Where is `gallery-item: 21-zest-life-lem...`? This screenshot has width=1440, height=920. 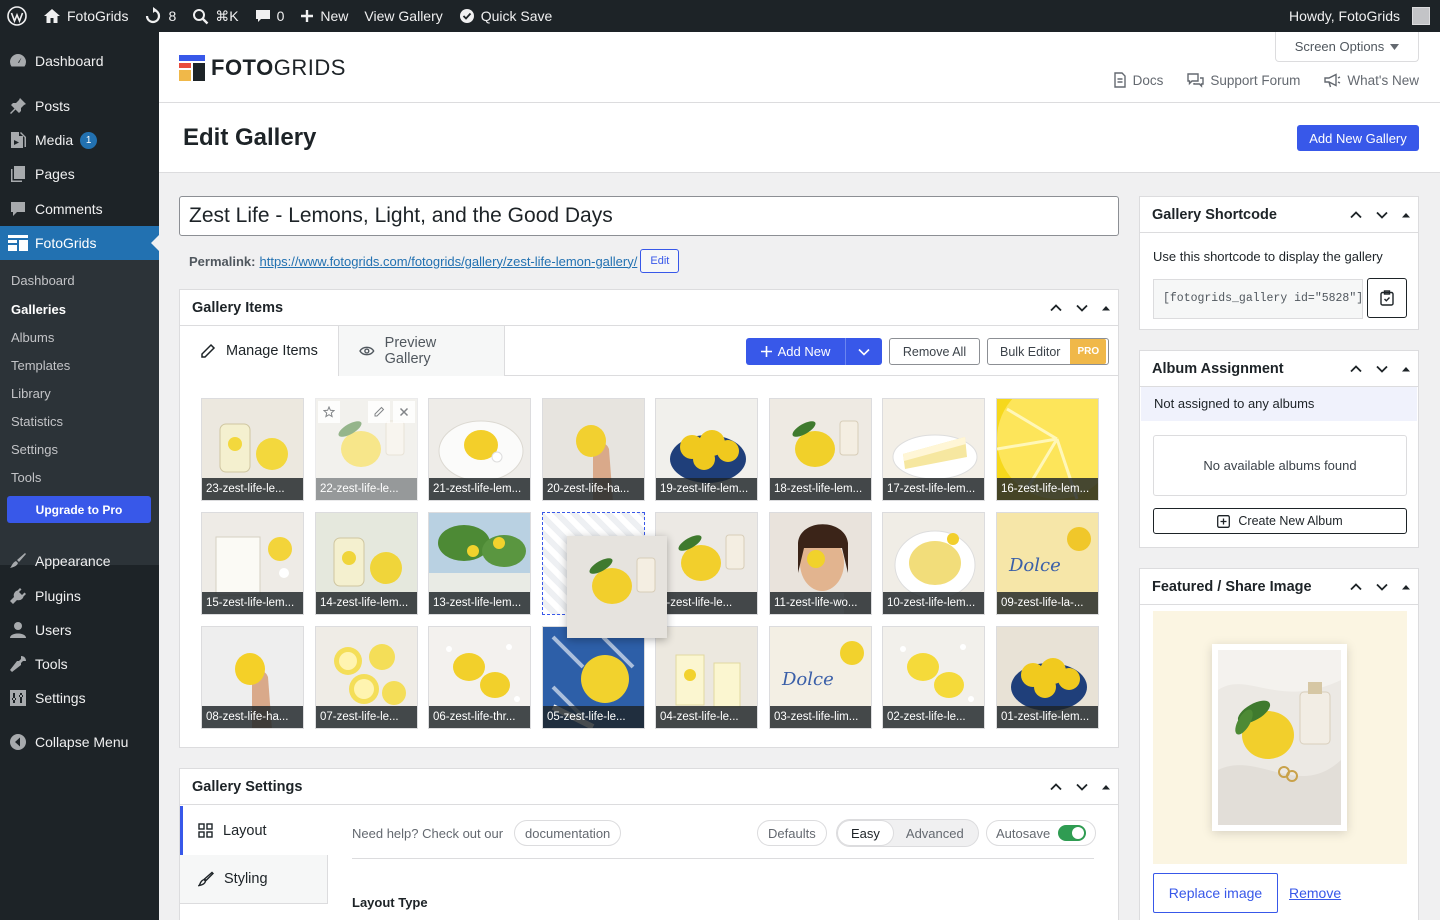 gallery-item: 21-zest-life-lem... is located at coordinates (479, 449).